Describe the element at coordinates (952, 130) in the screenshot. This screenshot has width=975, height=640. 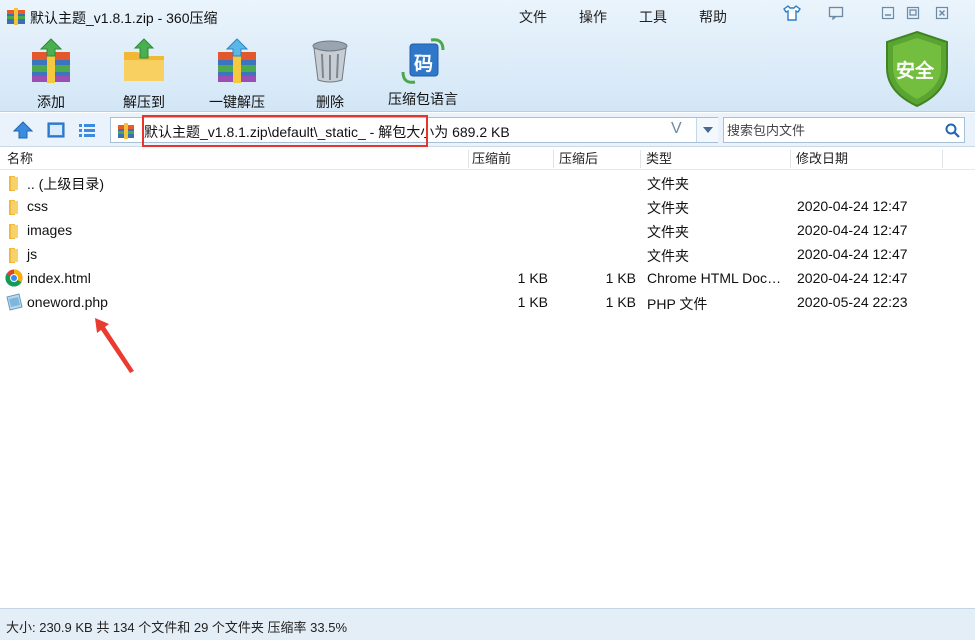
I see `search-icon` at that location.